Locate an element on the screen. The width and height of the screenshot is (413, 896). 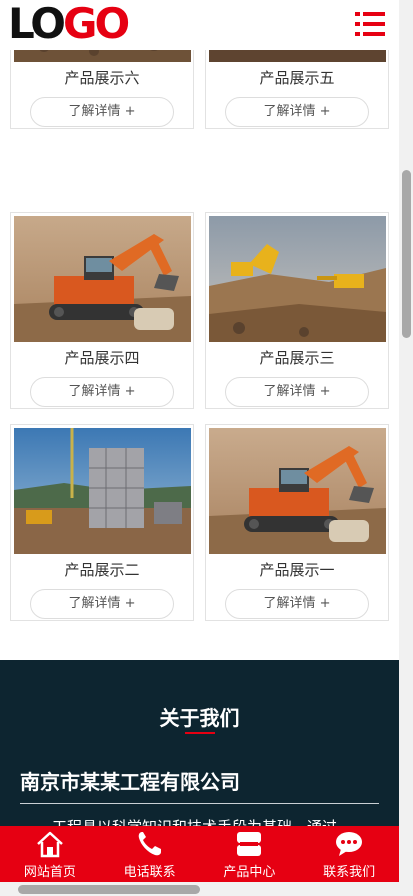
product-center-icon is located at coordinates (249, 844).